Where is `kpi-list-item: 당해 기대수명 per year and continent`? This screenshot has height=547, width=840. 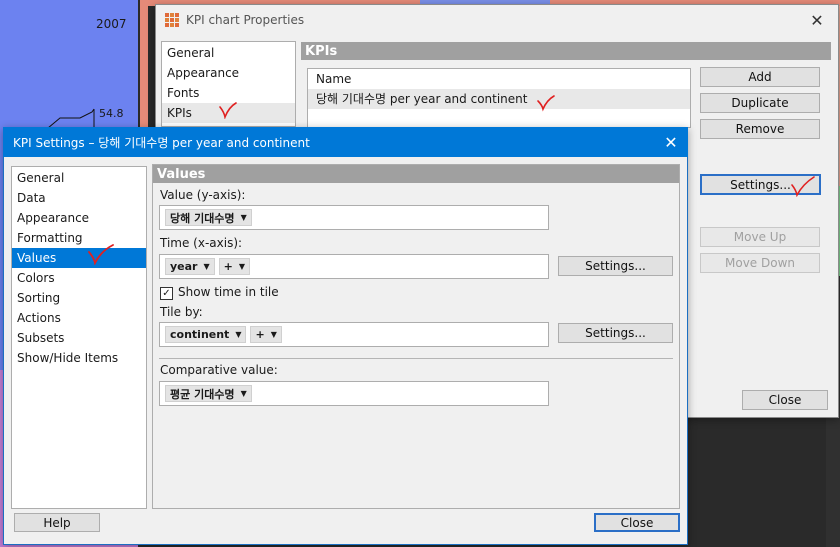
kpi-list-item: 당해 기대수명 per year and continent is located at coordinates (499, 99).